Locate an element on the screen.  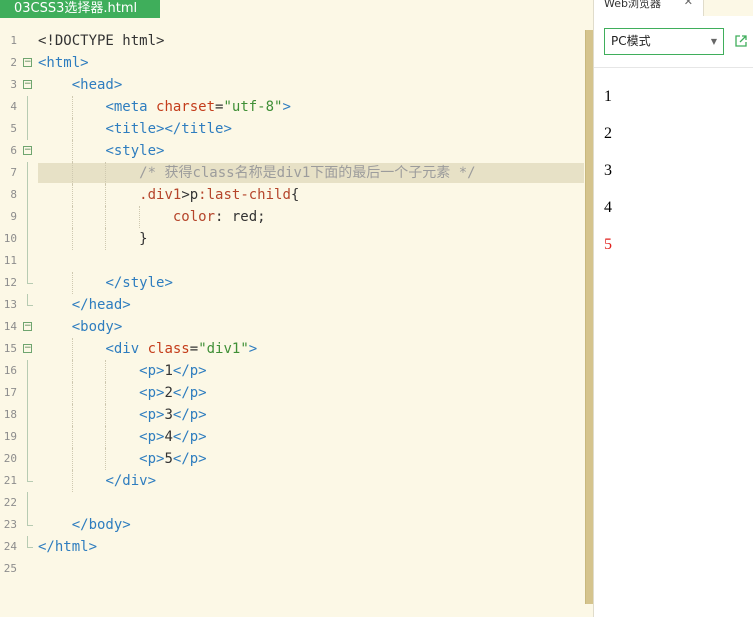
line-number: 14 is located at coordinates (10, 326).